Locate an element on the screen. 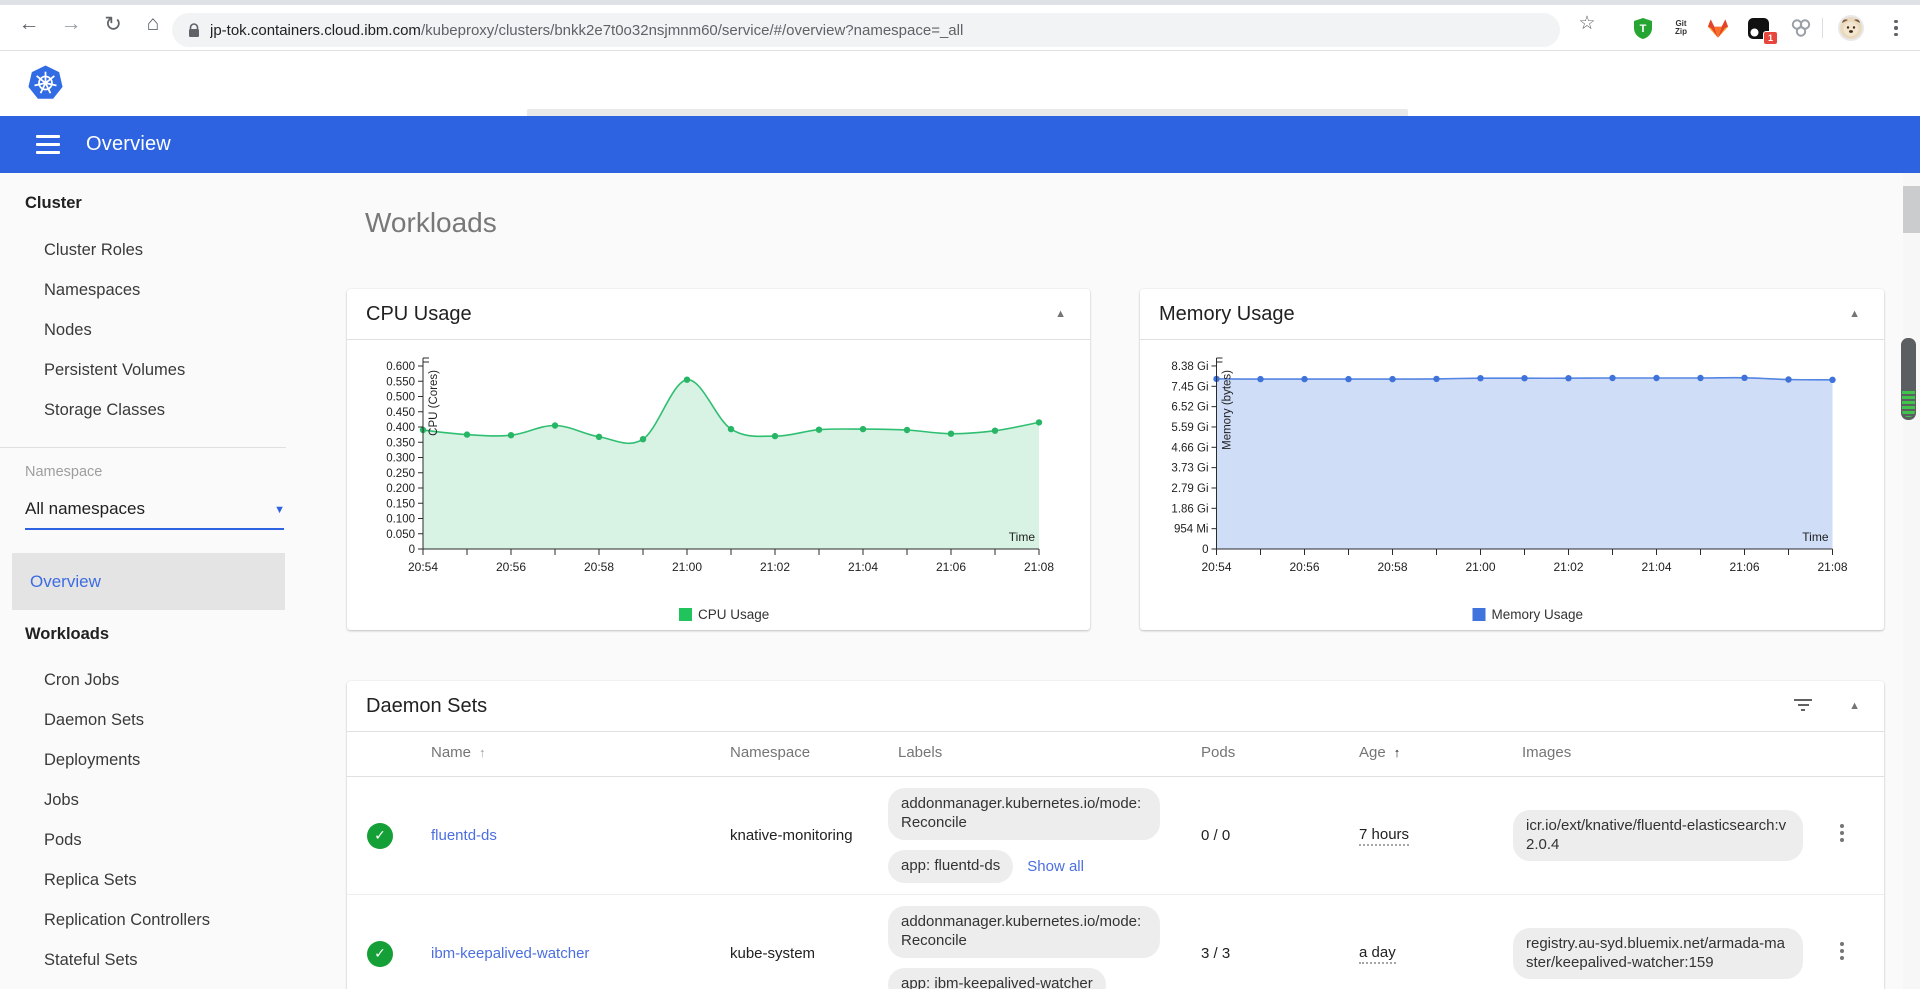 The image size is (1920, 989). column-header-images: Images is located at coordinates (1546, 752).